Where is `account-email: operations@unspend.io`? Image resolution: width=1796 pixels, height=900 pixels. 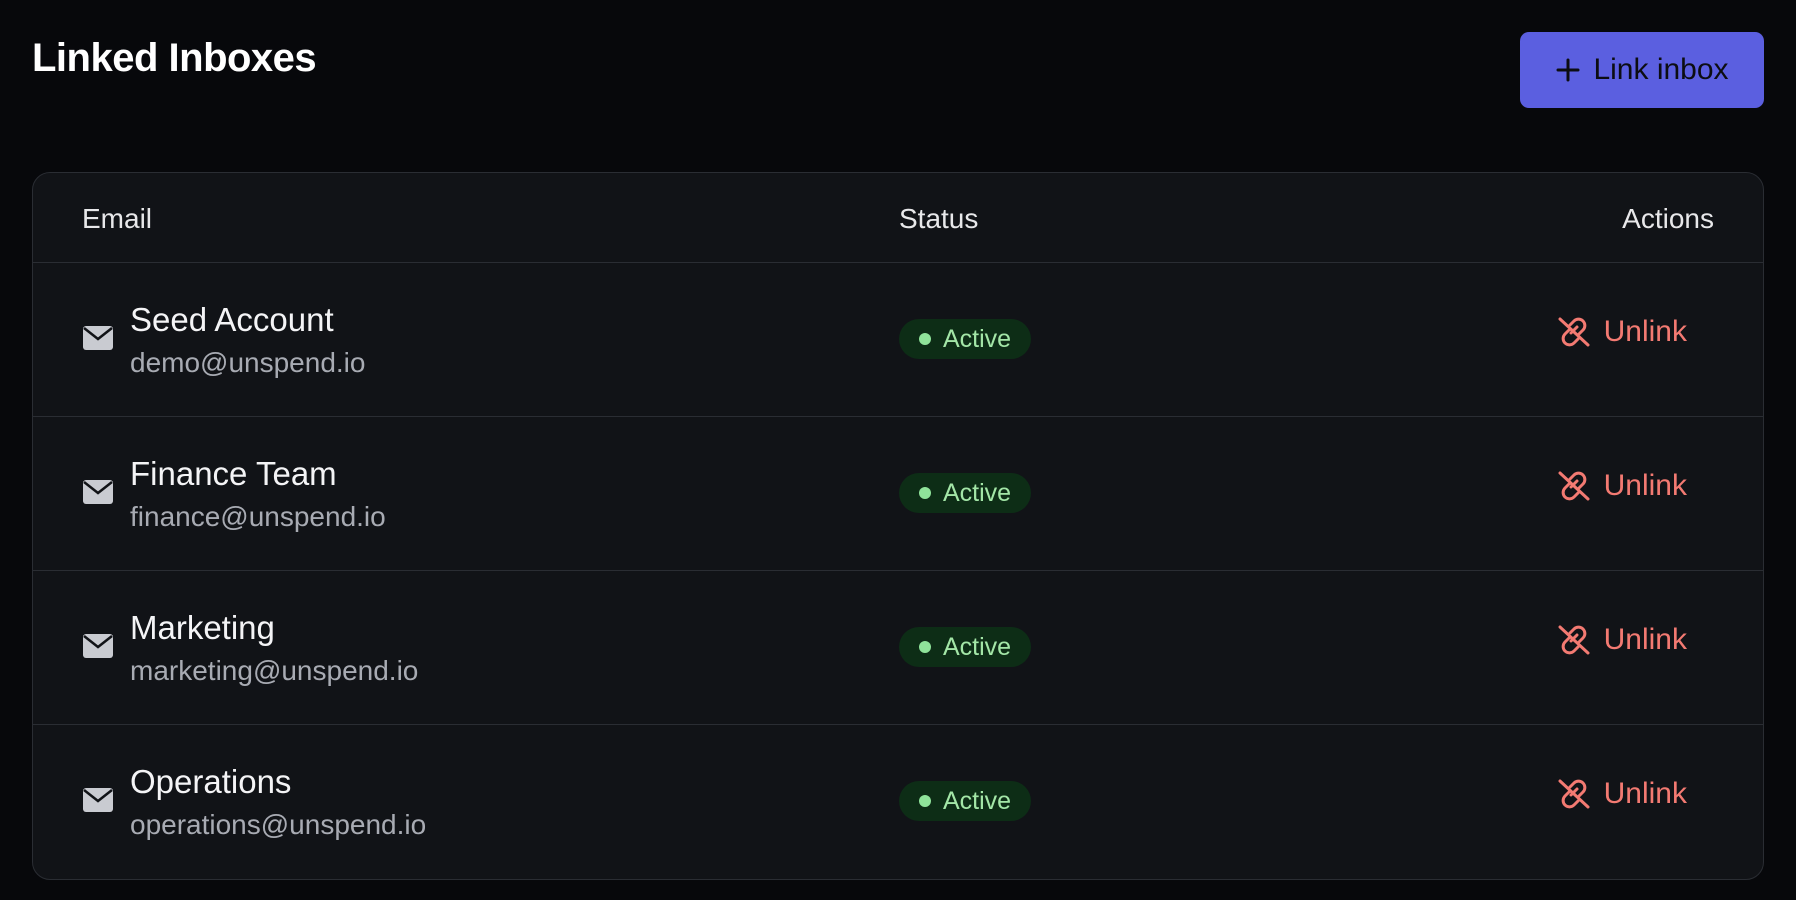 account-email: operations@unspend.io is located at coordinates (278, 824).